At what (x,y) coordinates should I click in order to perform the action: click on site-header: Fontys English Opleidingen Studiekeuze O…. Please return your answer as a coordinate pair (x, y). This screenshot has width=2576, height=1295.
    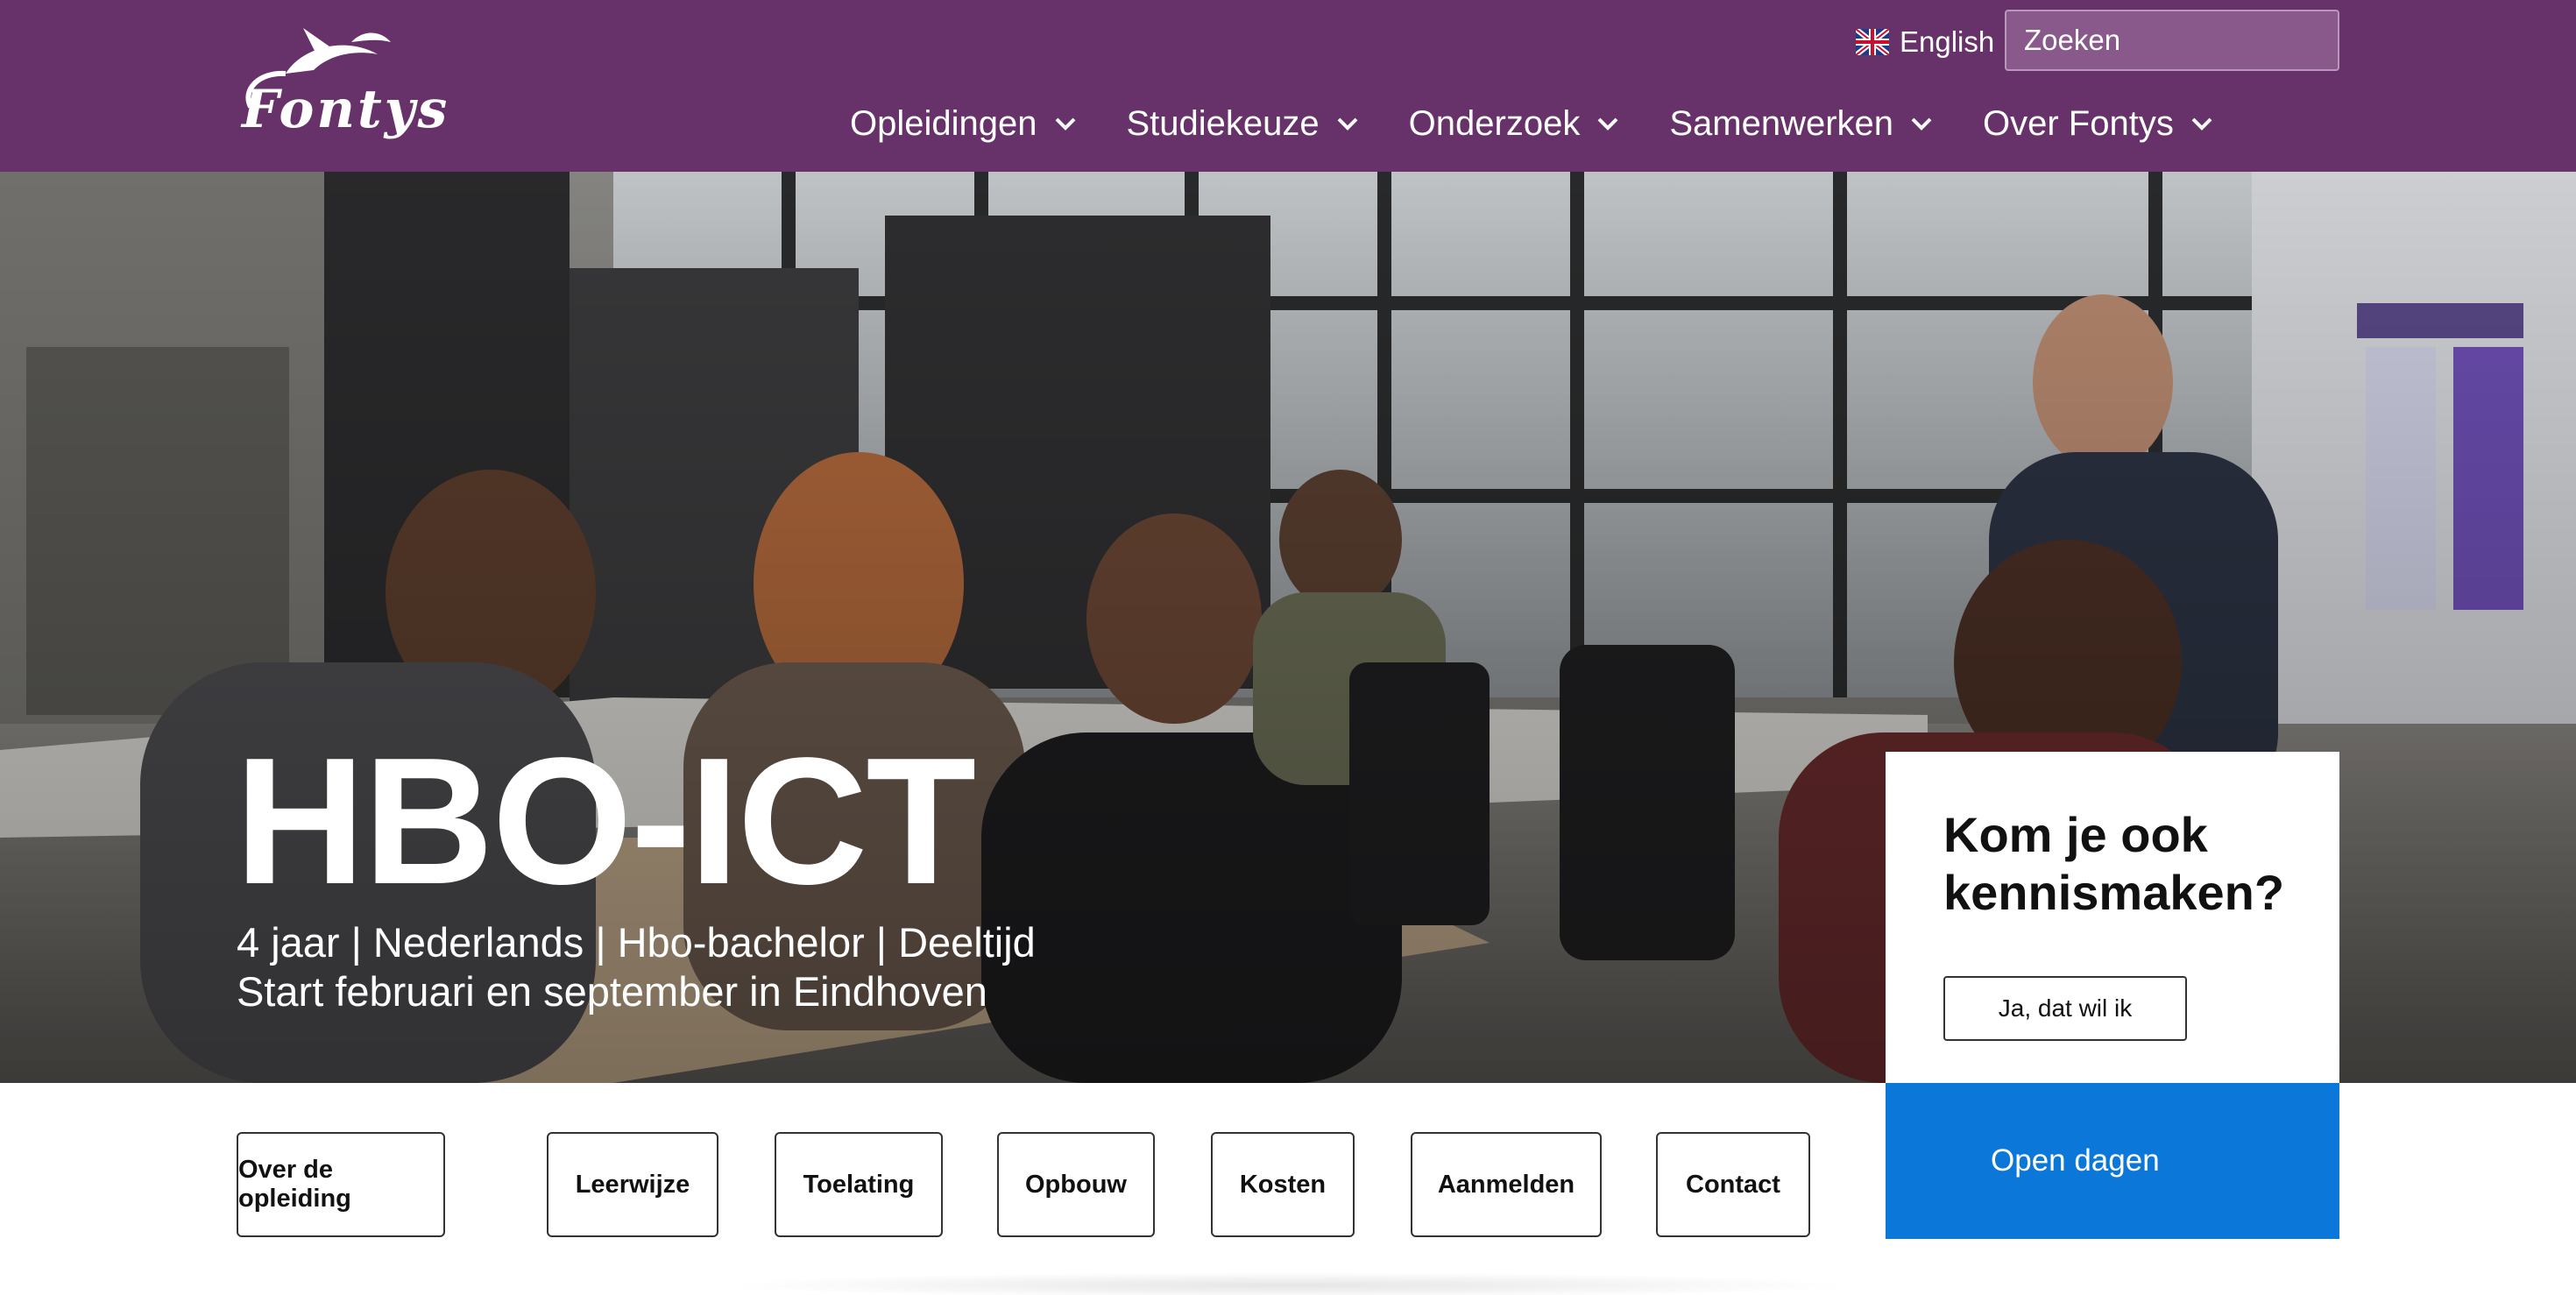
    Looking at the image, I should click on (1288, 86).